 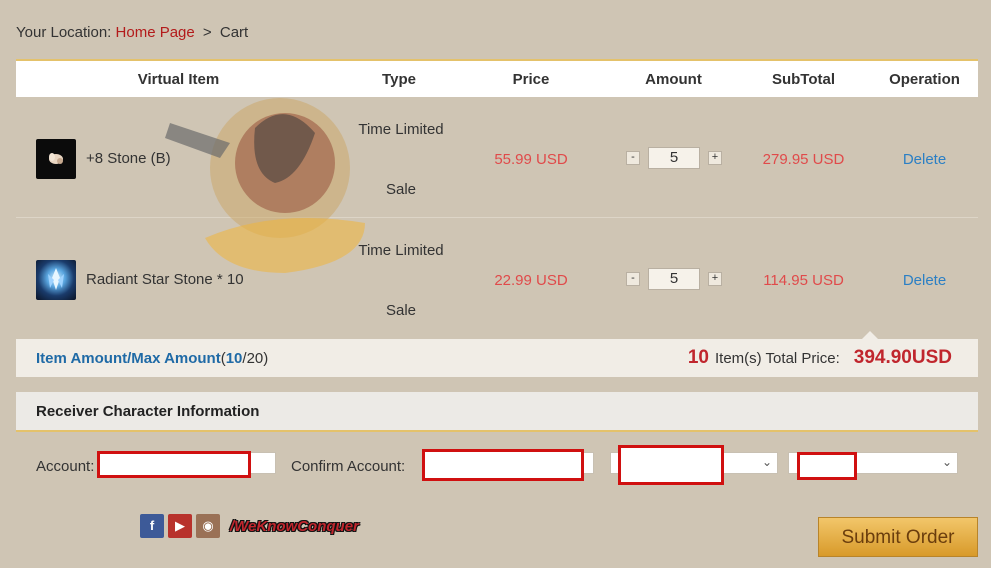 I want to click on facebook-icon: f, so click(x=152, y=526).